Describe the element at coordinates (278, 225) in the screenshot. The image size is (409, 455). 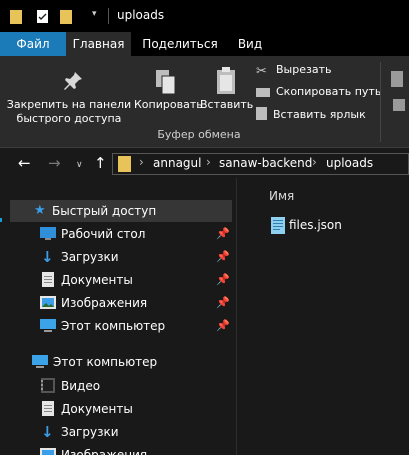
I see `json-file-icon` at that location.